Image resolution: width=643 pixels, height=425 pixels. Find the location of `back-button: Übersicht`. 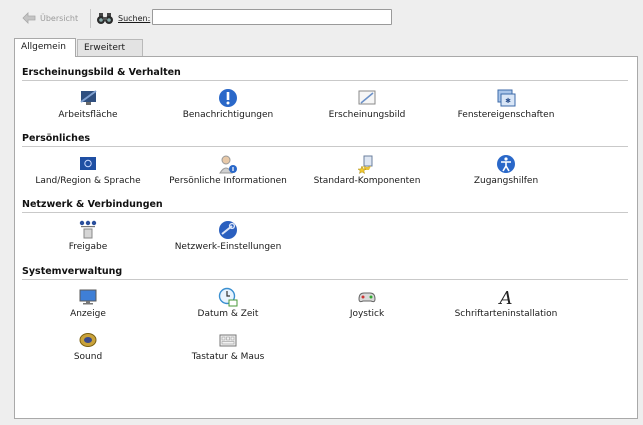

back-button: Übersicht is located at coordinates (50, 18).